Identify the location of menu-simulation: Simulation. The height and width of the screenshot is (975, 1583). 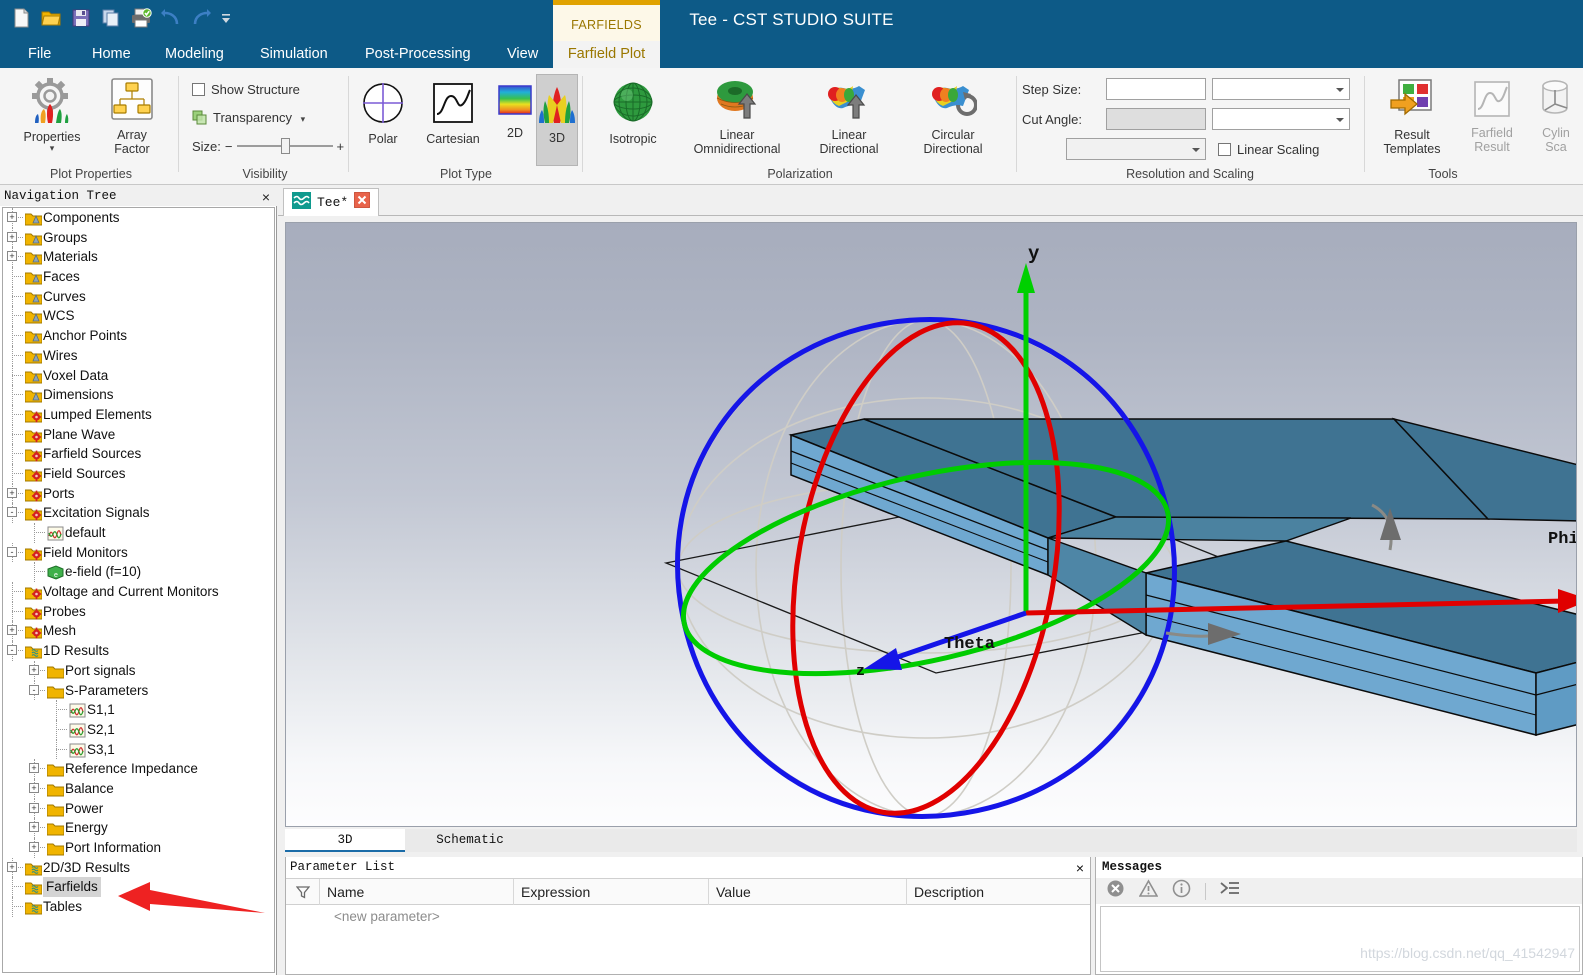
(294, 54).